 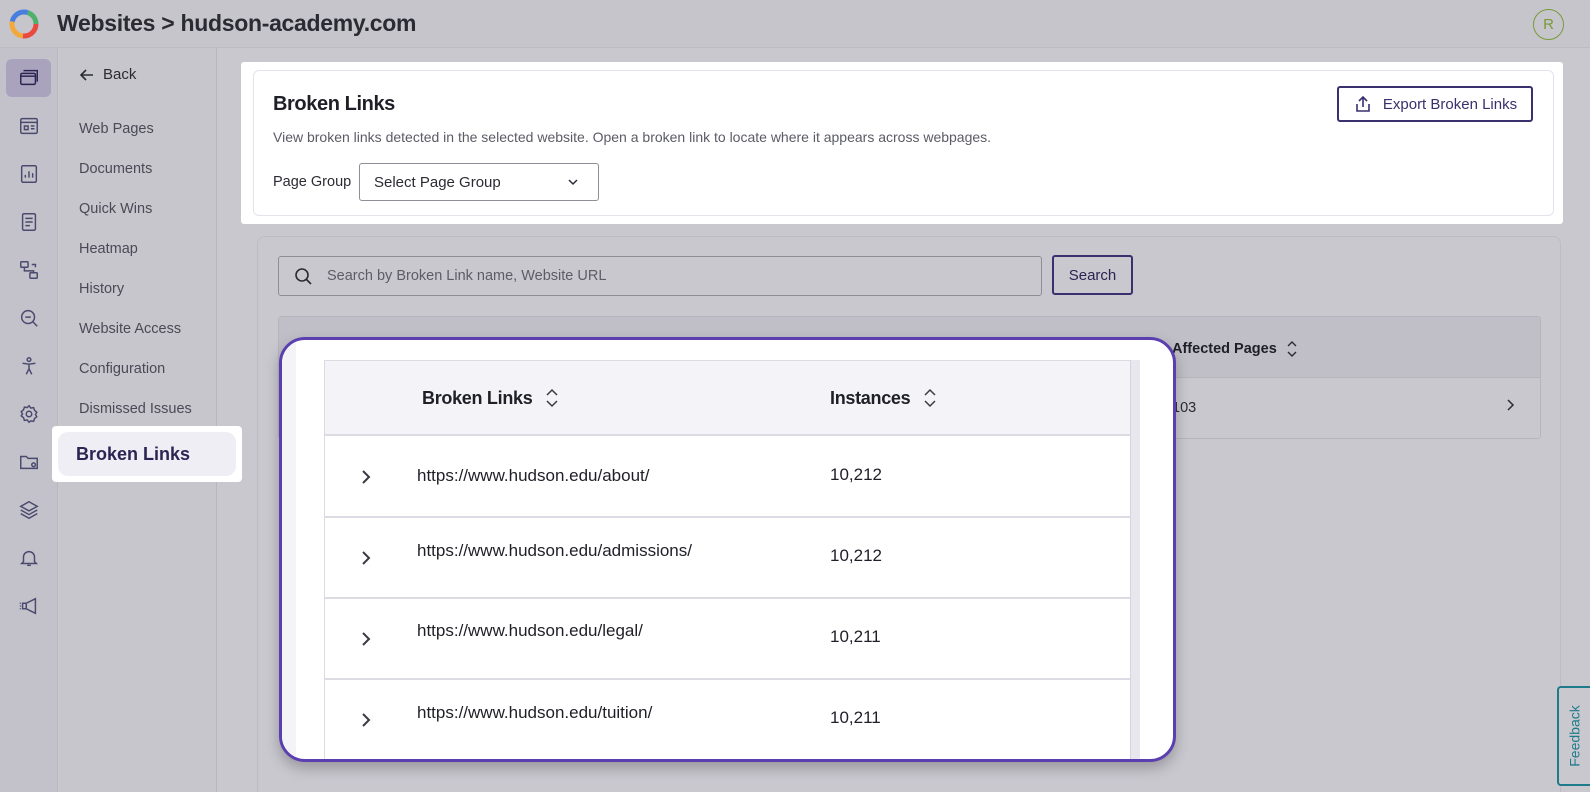 I want to click on rail-reports, so click(x=28, y=174).